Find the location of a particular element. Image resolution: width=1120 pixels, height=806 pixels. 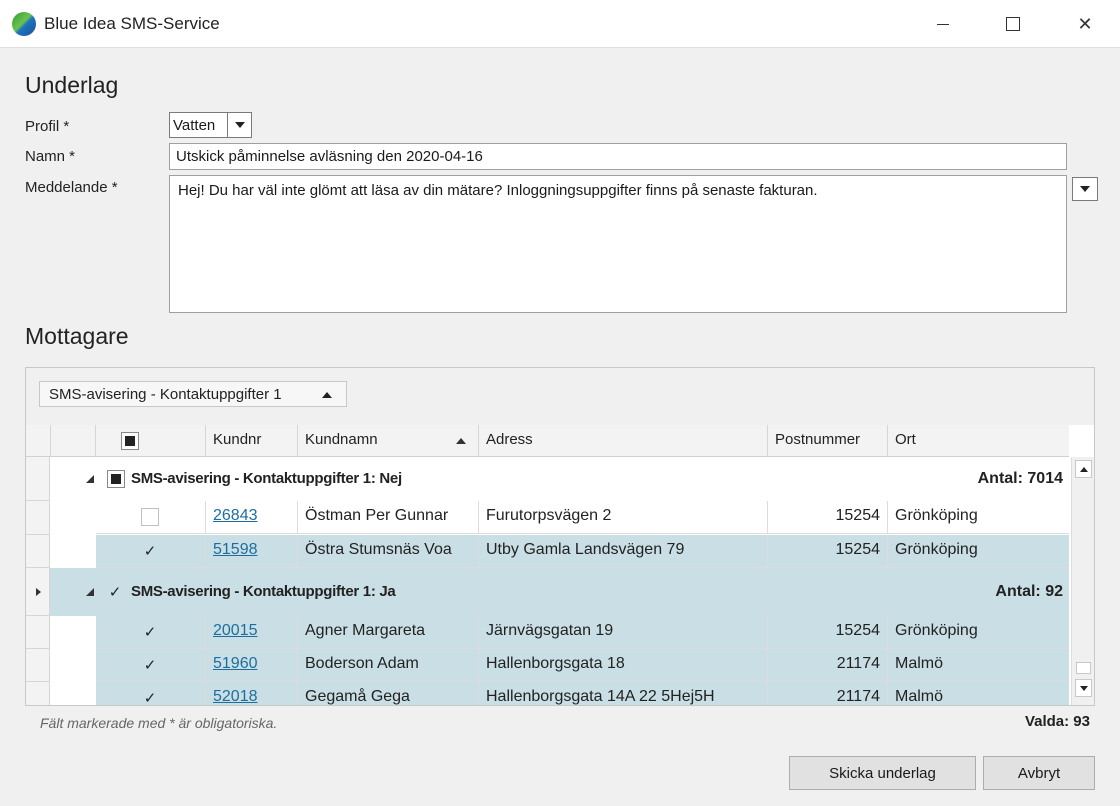

cell-adress: Furutorpsvägen 2 is located at coordinates (623, 517).